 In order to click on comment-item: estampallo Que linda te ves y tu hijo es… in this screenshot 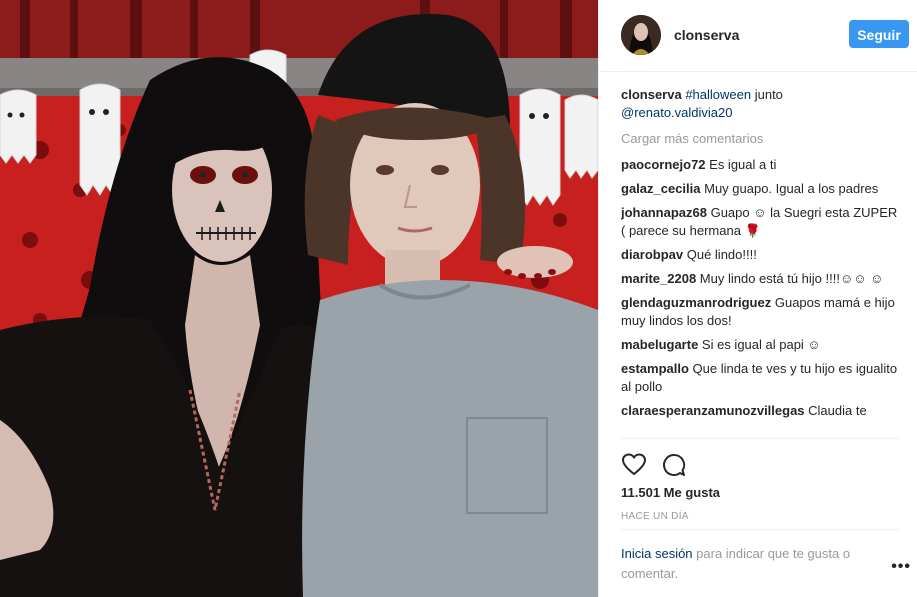, I will do `click(760, 378)`.